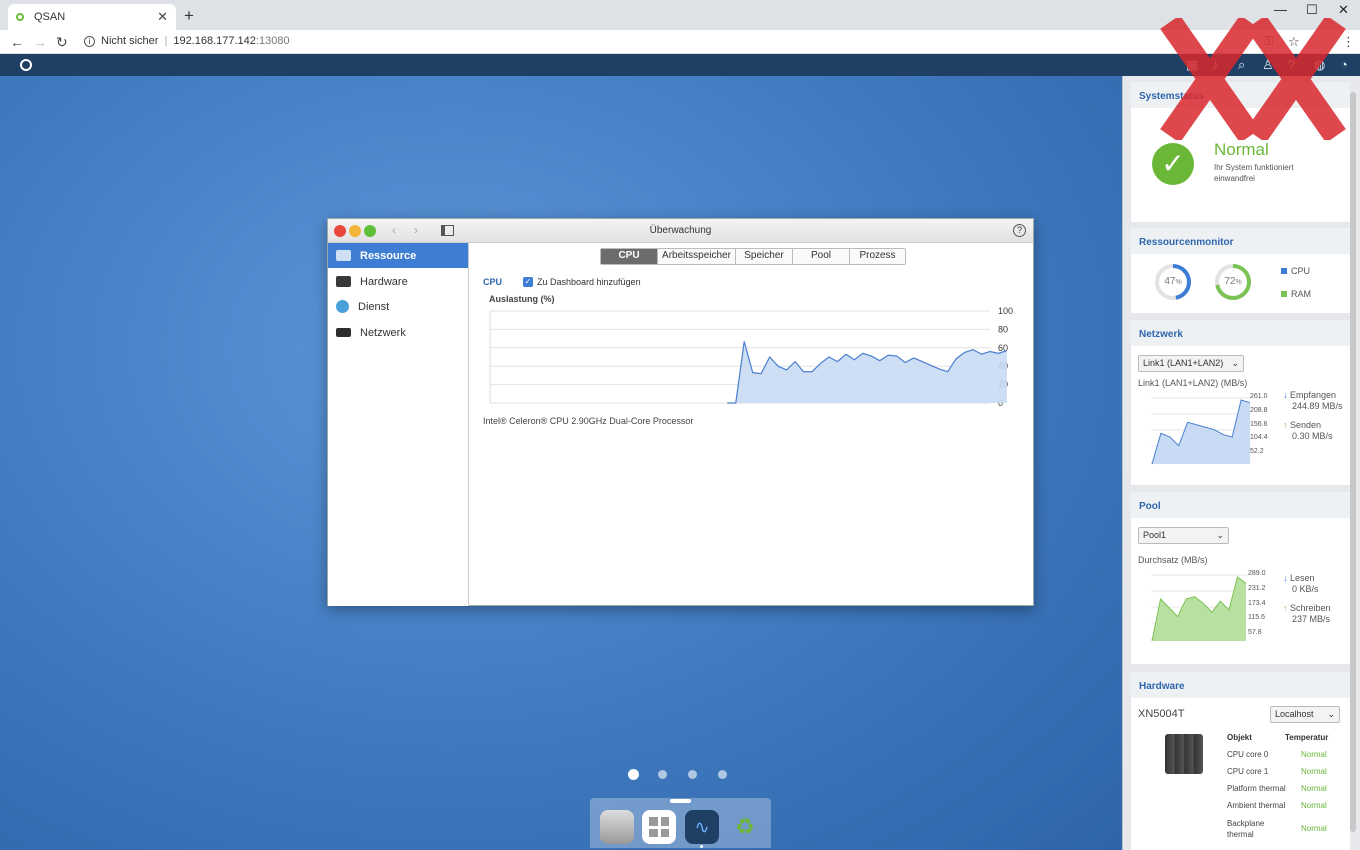 The width and height of the screenshot is (1360, 850). Describe the element at coordinates (343, 332) in the screenshot. I see `network-icon` at that location.